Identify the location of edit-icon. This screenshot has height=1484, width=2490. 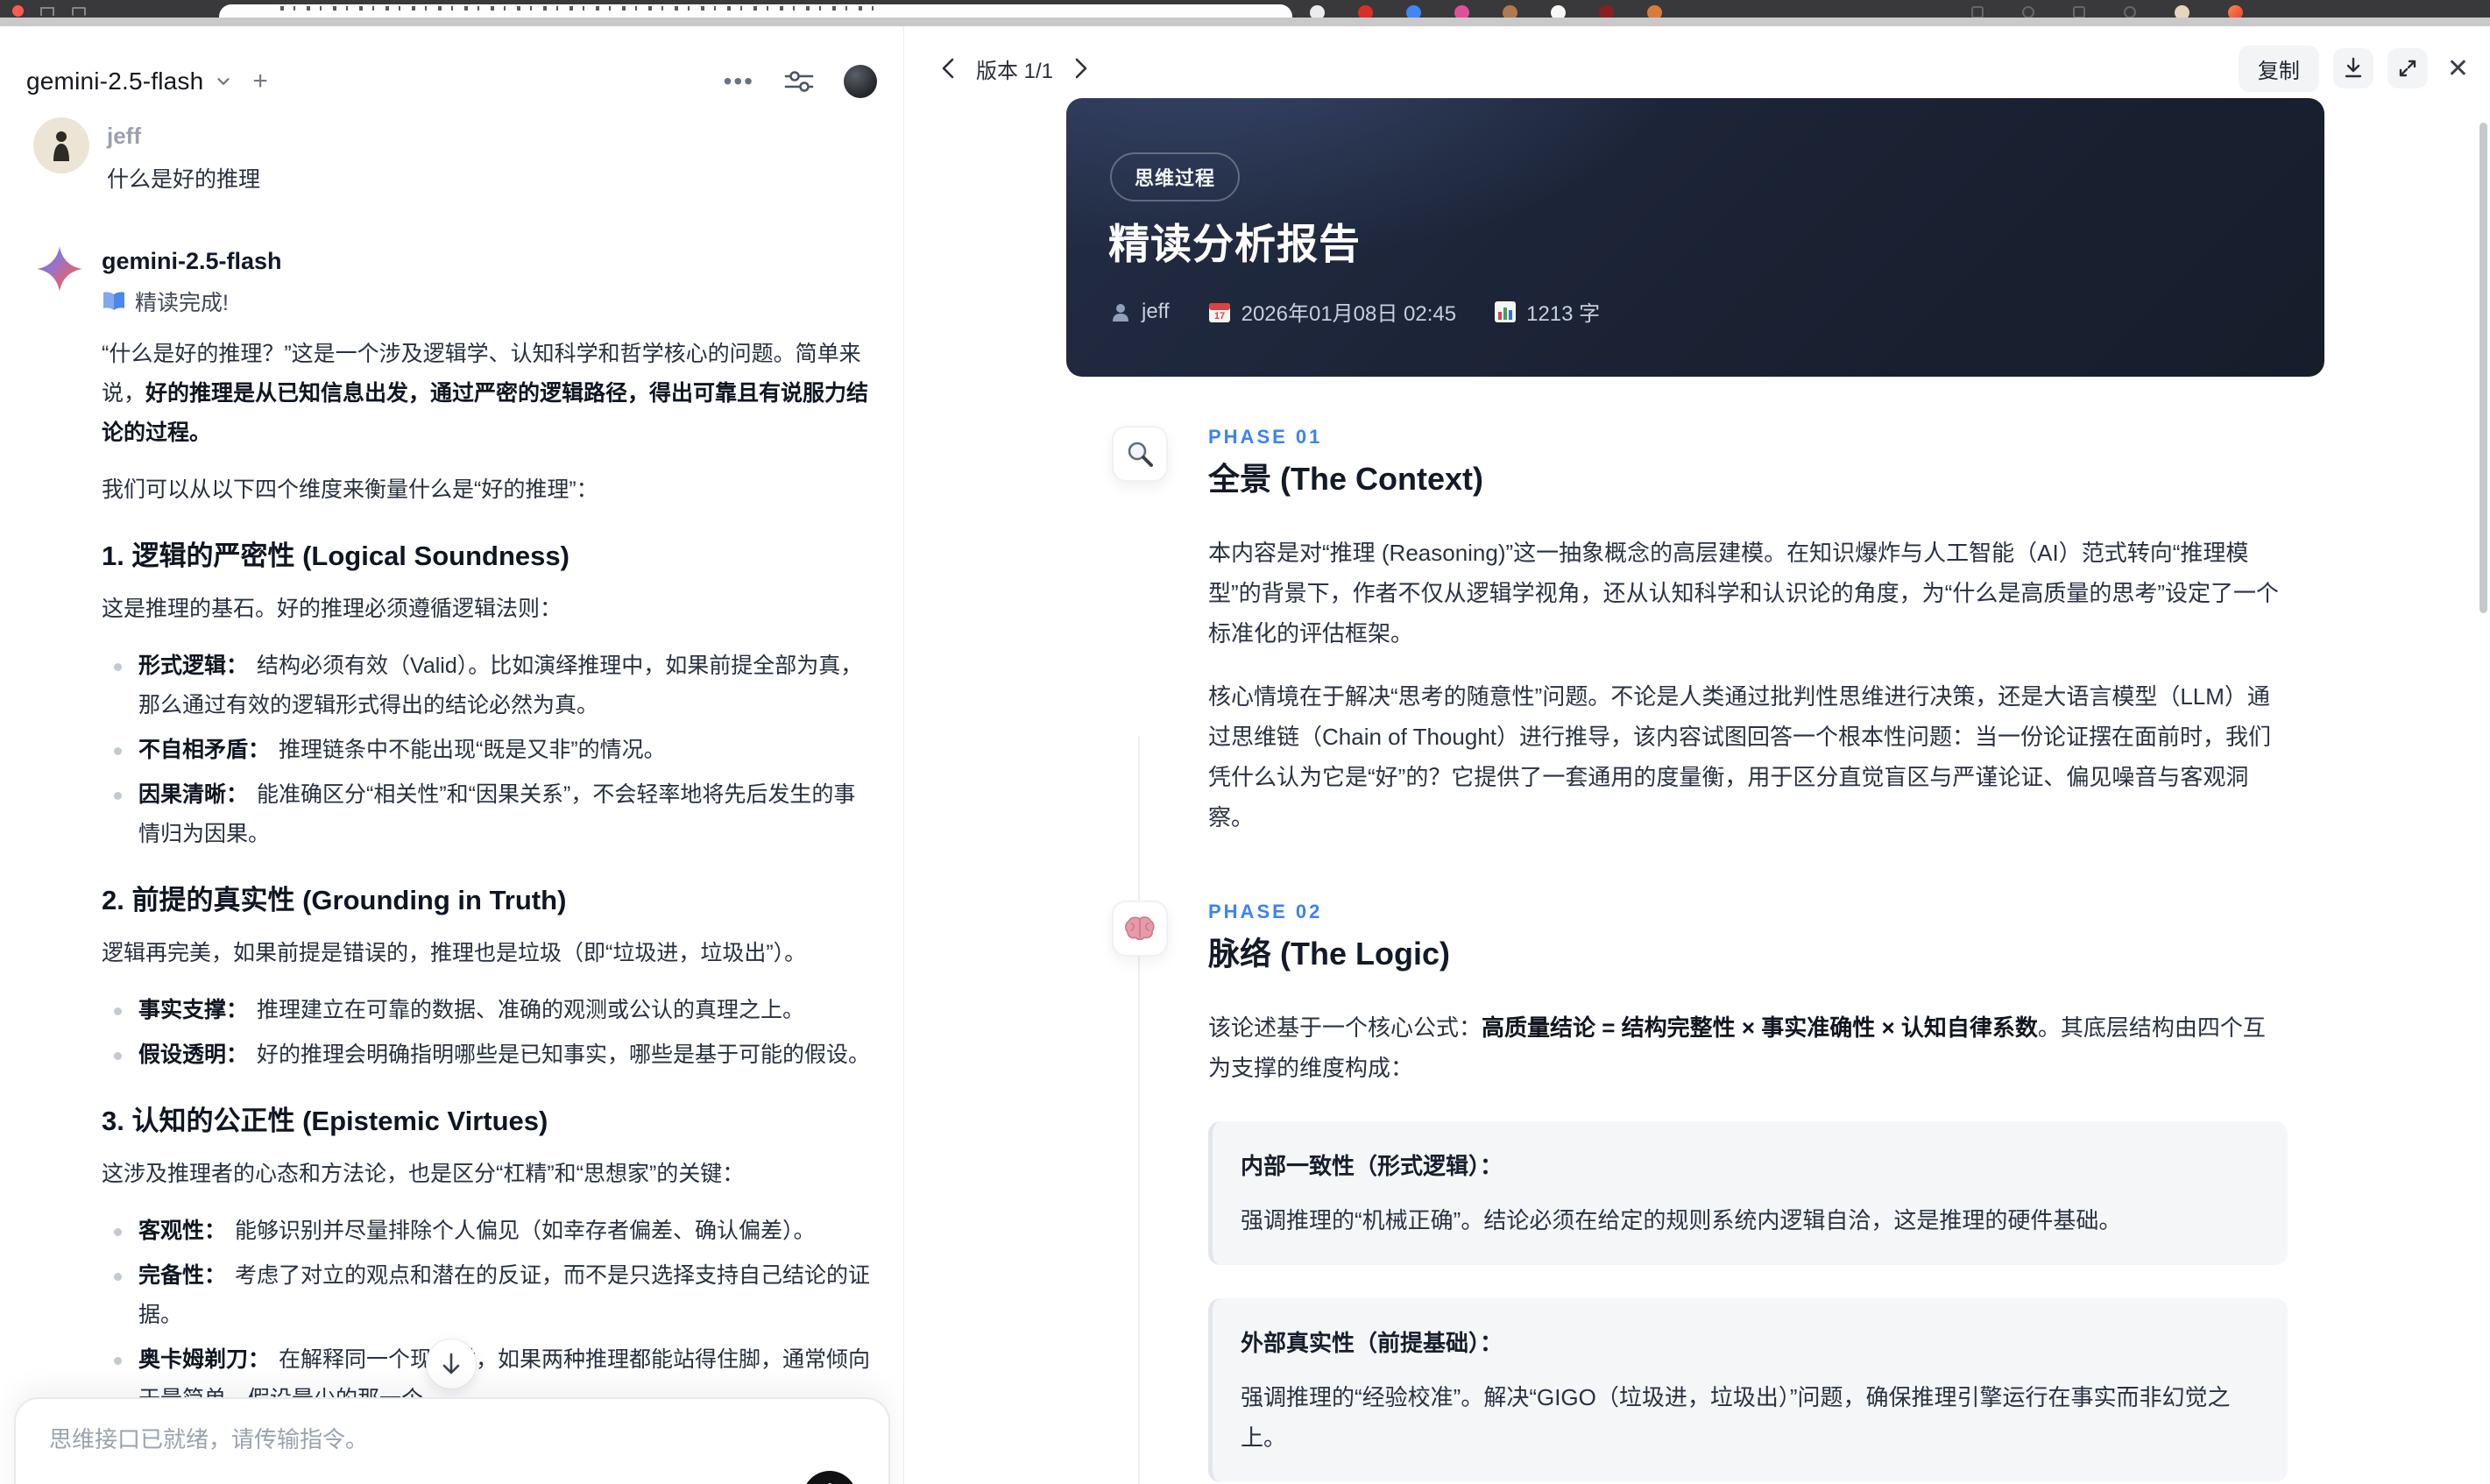
(2079, 12).